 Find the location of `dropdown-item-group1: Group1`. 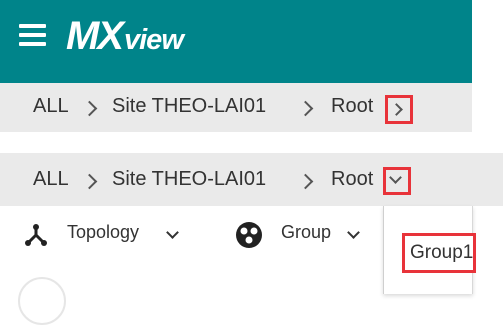

dropdown-item-group1: Group1 is located at coordinates (439, 253).